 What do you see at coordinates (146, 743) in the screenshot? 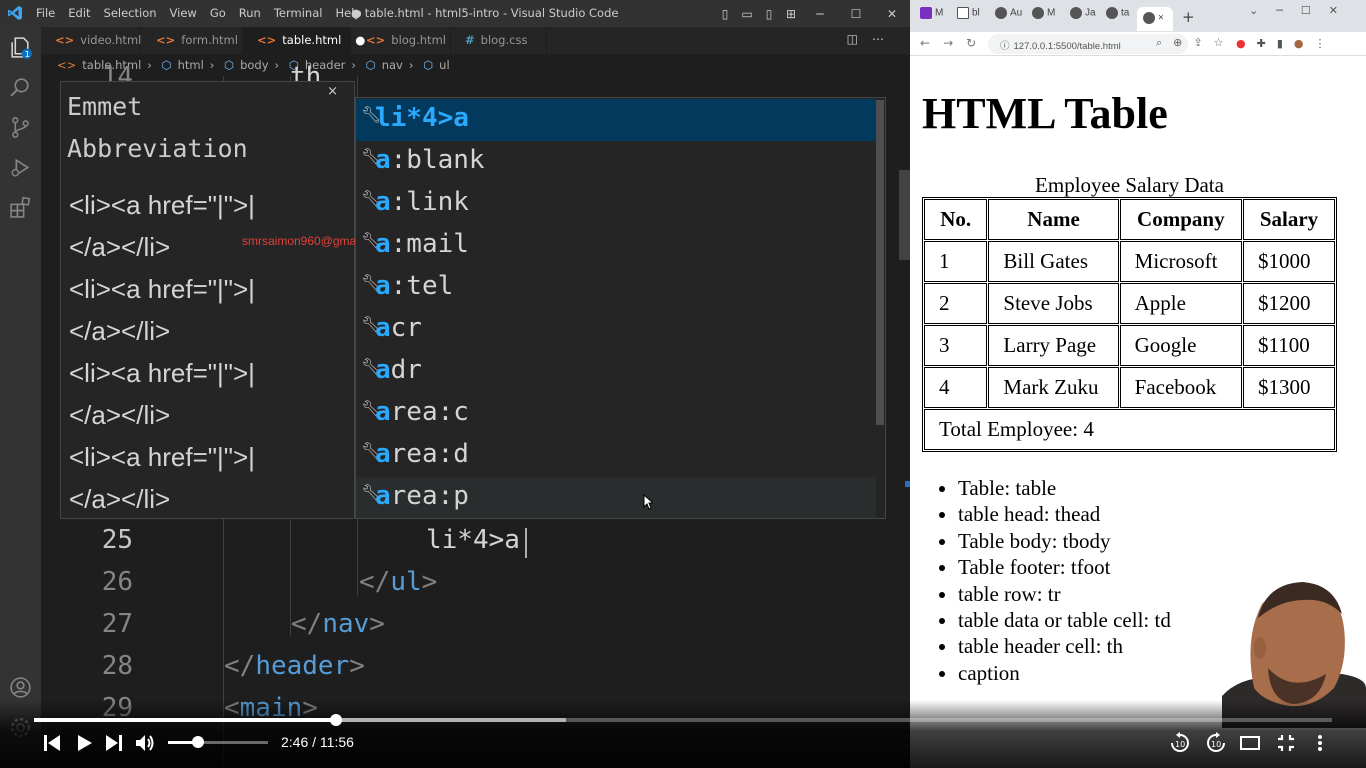
I see `volume-icon` at bounding box center [146, 743].